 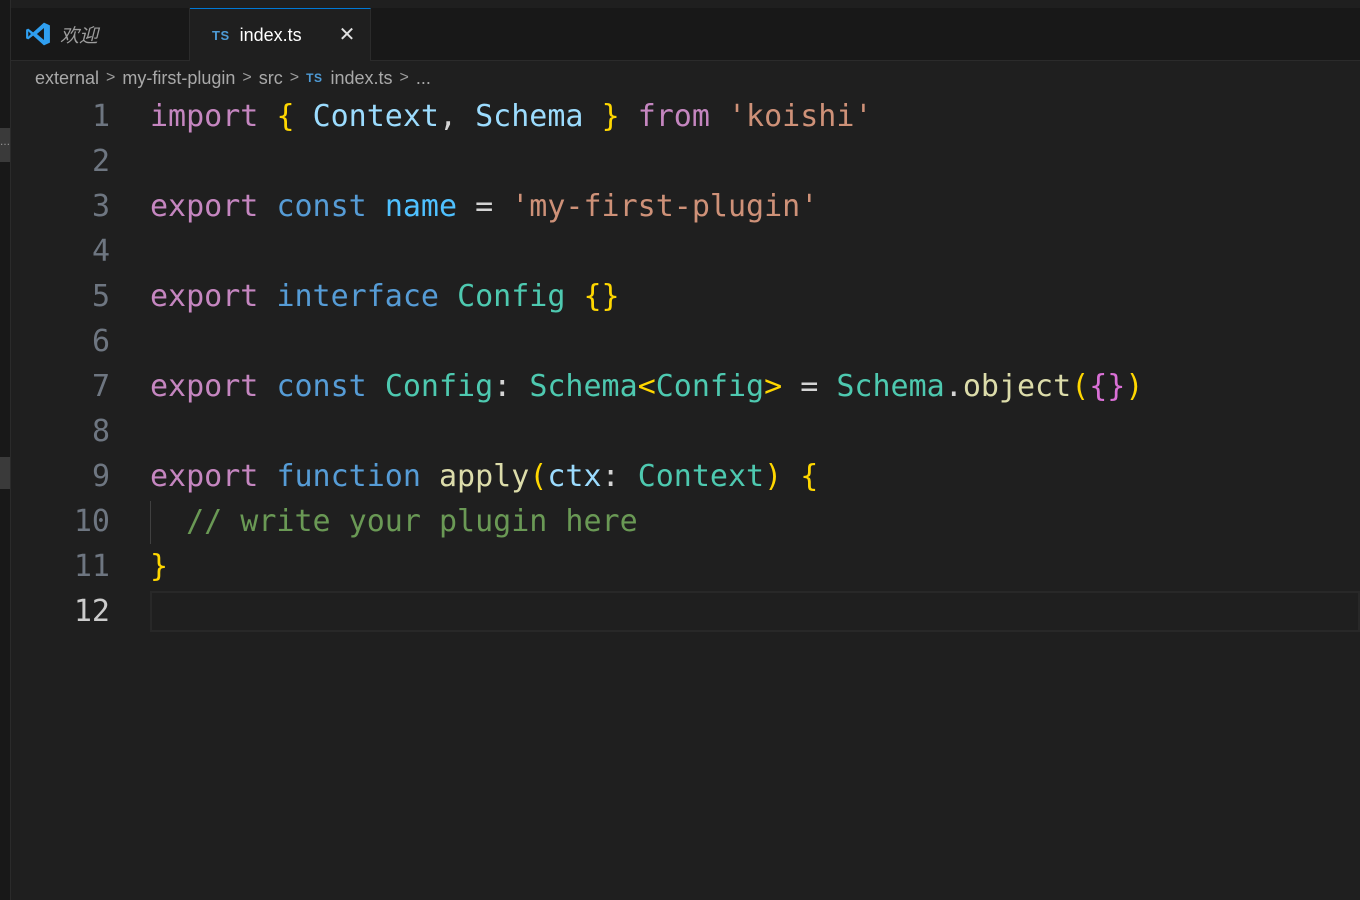 What do you see at coordinates (347, 34) in the screenshot?
I see `close-icon: ✕` at bounding box center [347, 34].